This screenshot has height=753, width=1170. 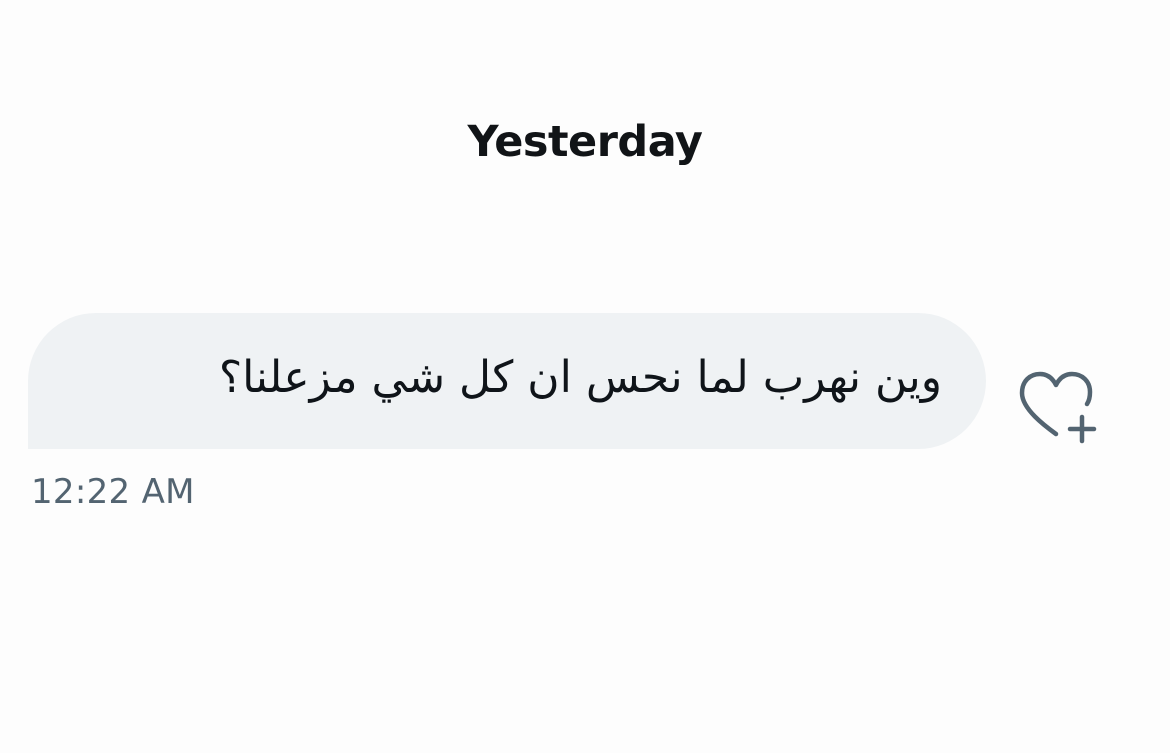 I want to click on message-timestamp: 12:22 AM, so click(x=113, y=492).